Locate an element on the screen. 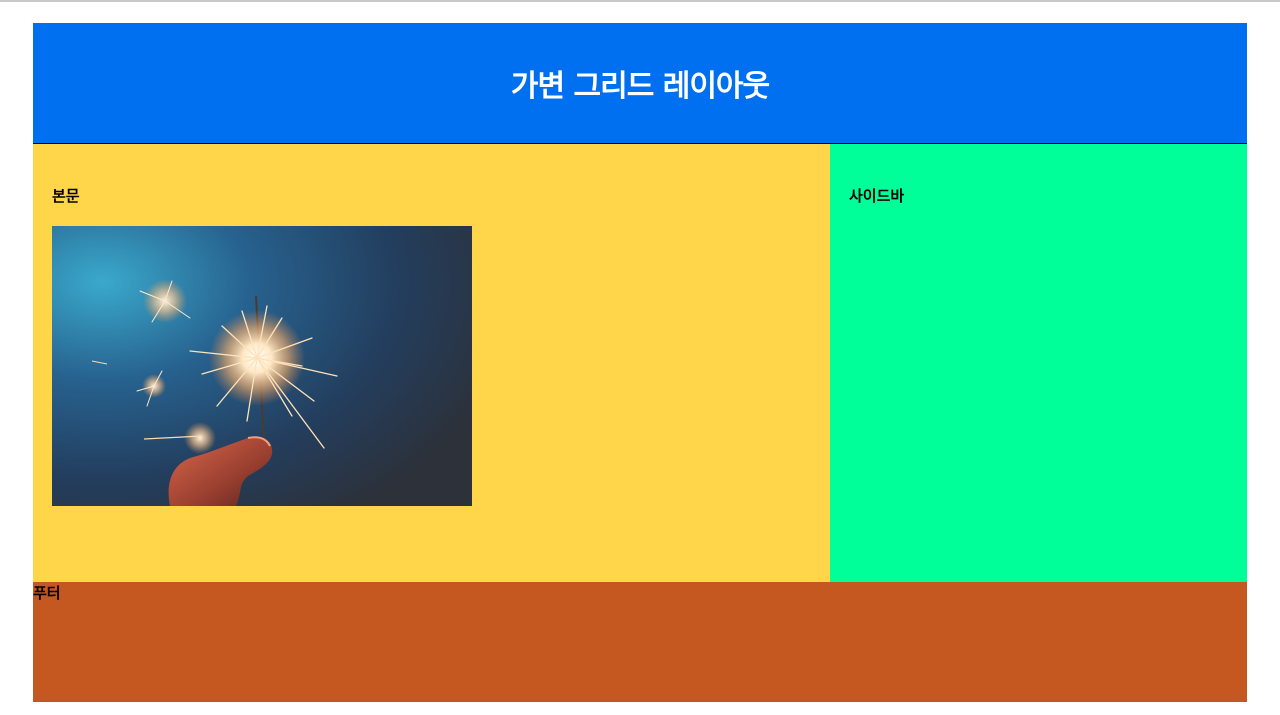 This screenshot has height=715, width=1280. main-heading: 본문 is located at coordinates (66, 196).